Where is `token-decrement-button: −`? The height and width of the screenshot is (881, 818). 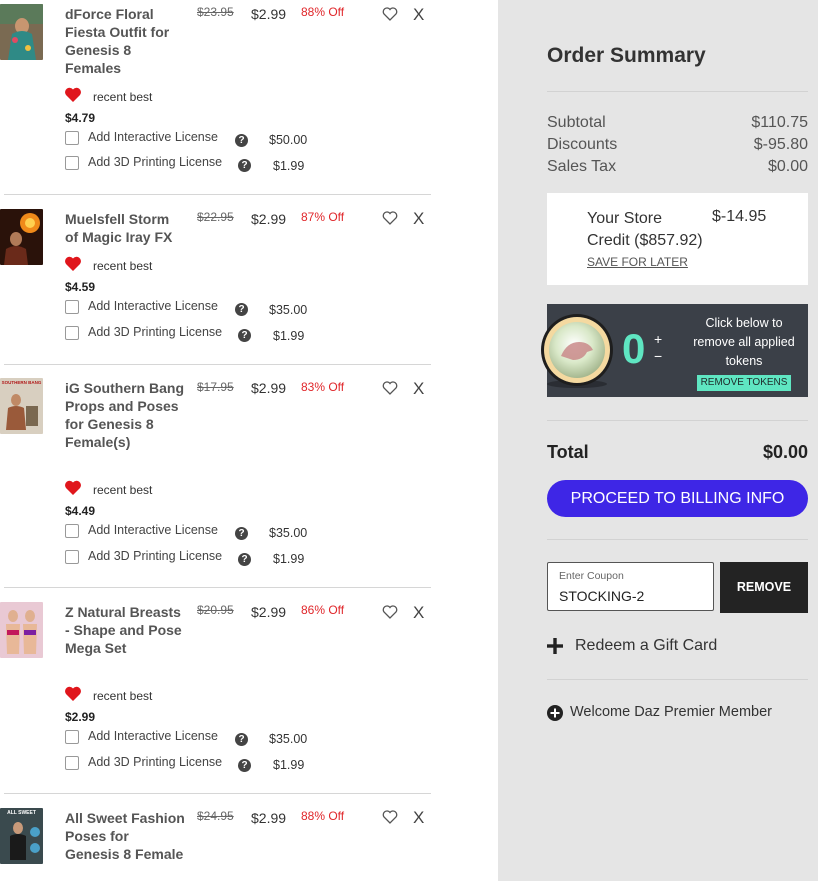
token-decrement-button: − is located at coordinates (658, 356).